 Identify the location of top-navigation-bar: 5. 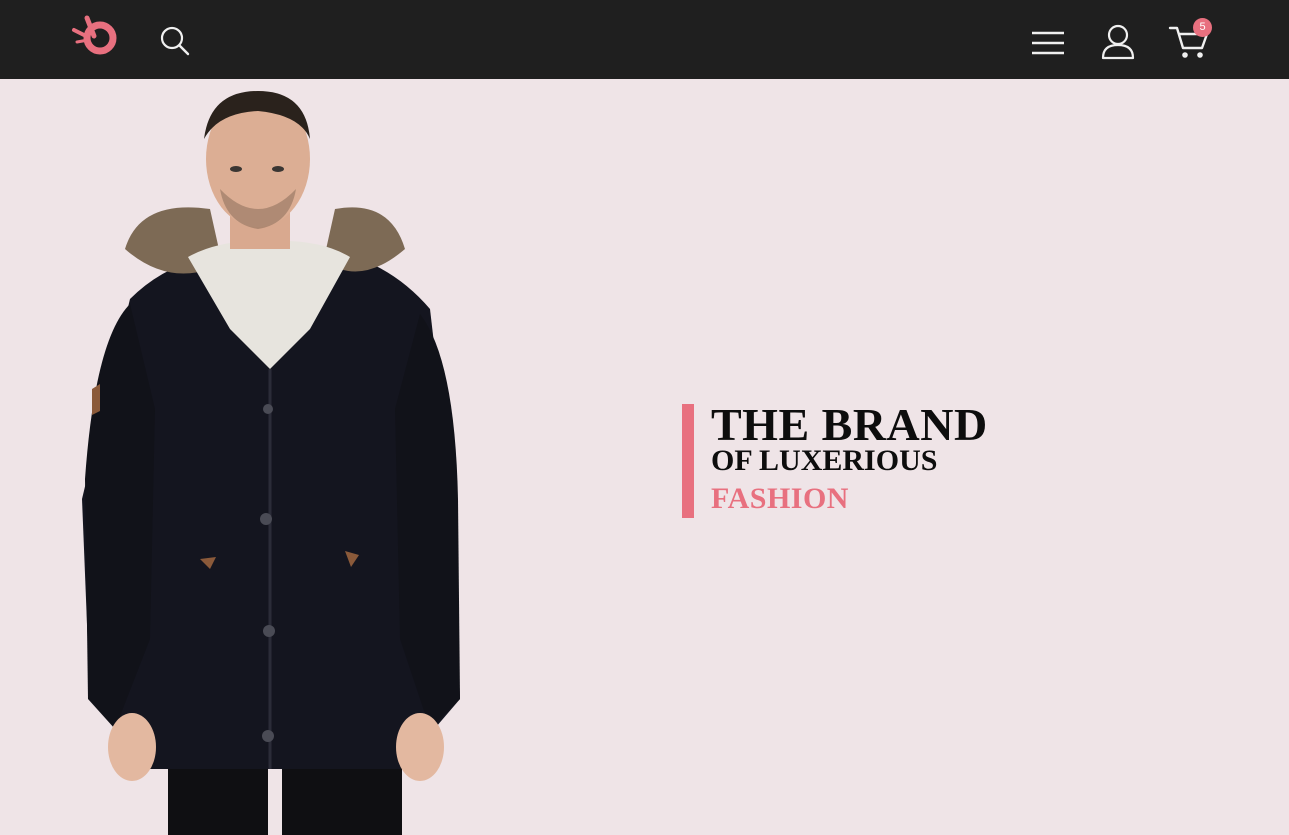
(644, 39).